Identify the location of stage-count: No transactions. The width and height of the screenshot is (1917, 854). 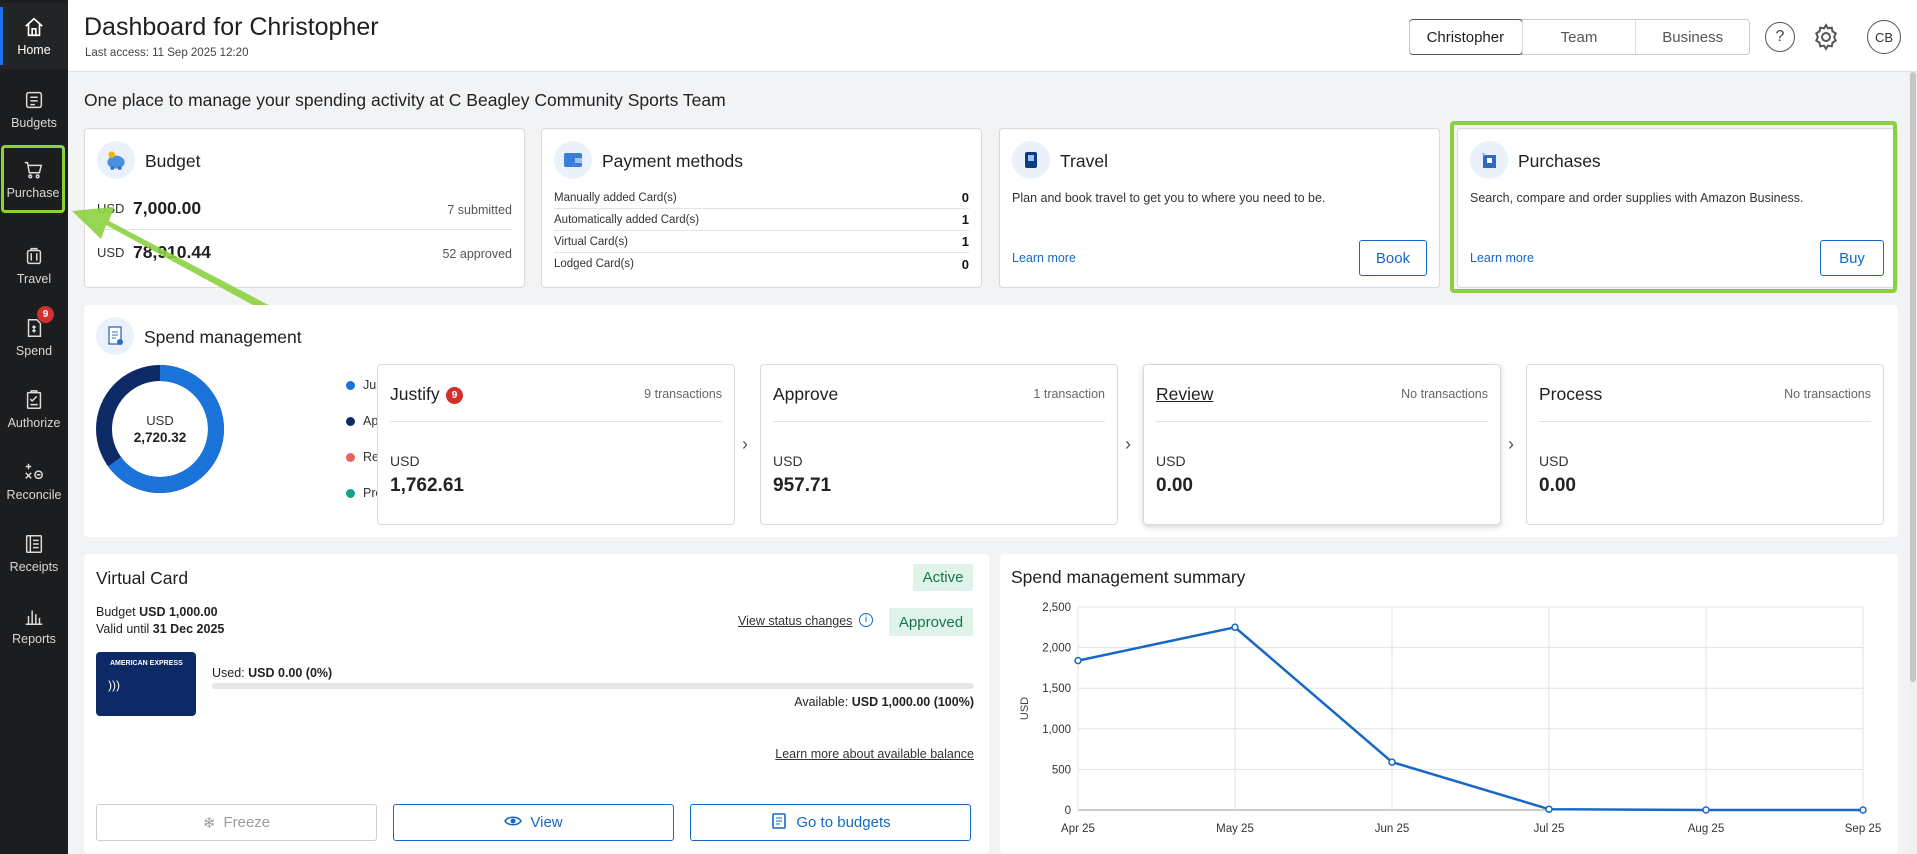
(1444, 394).